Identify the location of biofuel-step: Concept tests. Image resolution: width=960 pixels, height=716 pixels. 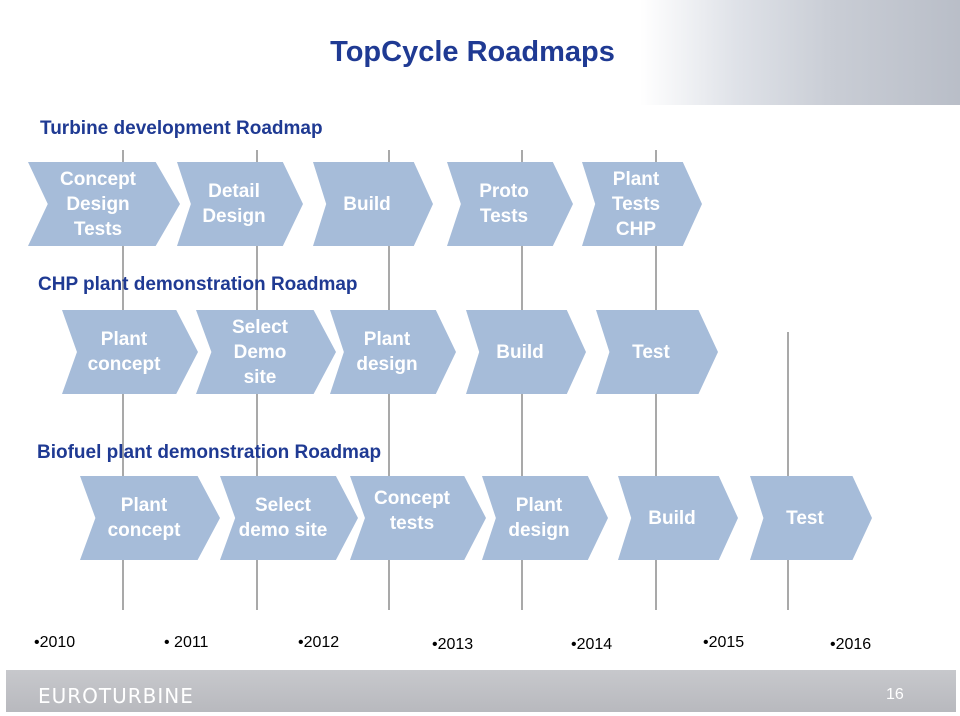
(418, 518).